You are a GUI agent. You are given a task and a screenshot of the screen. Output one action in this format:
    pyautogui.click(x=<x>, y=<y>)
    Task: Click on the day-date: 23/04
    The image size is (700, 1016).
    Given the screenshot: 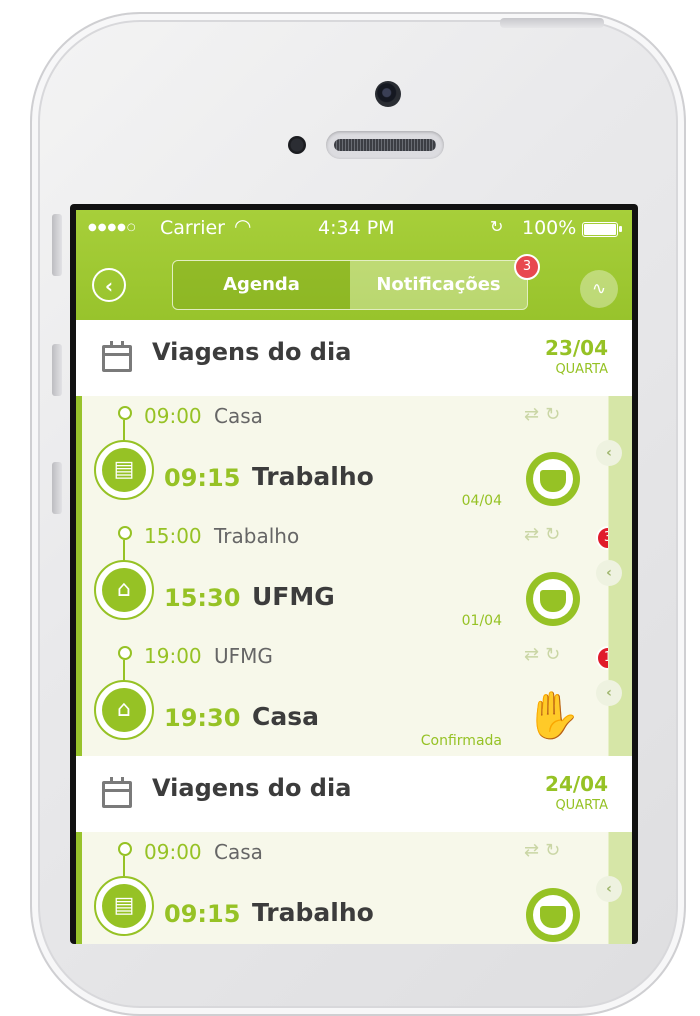 What is the action you would take?
    pyautogui.click(x=576, y=348)
    